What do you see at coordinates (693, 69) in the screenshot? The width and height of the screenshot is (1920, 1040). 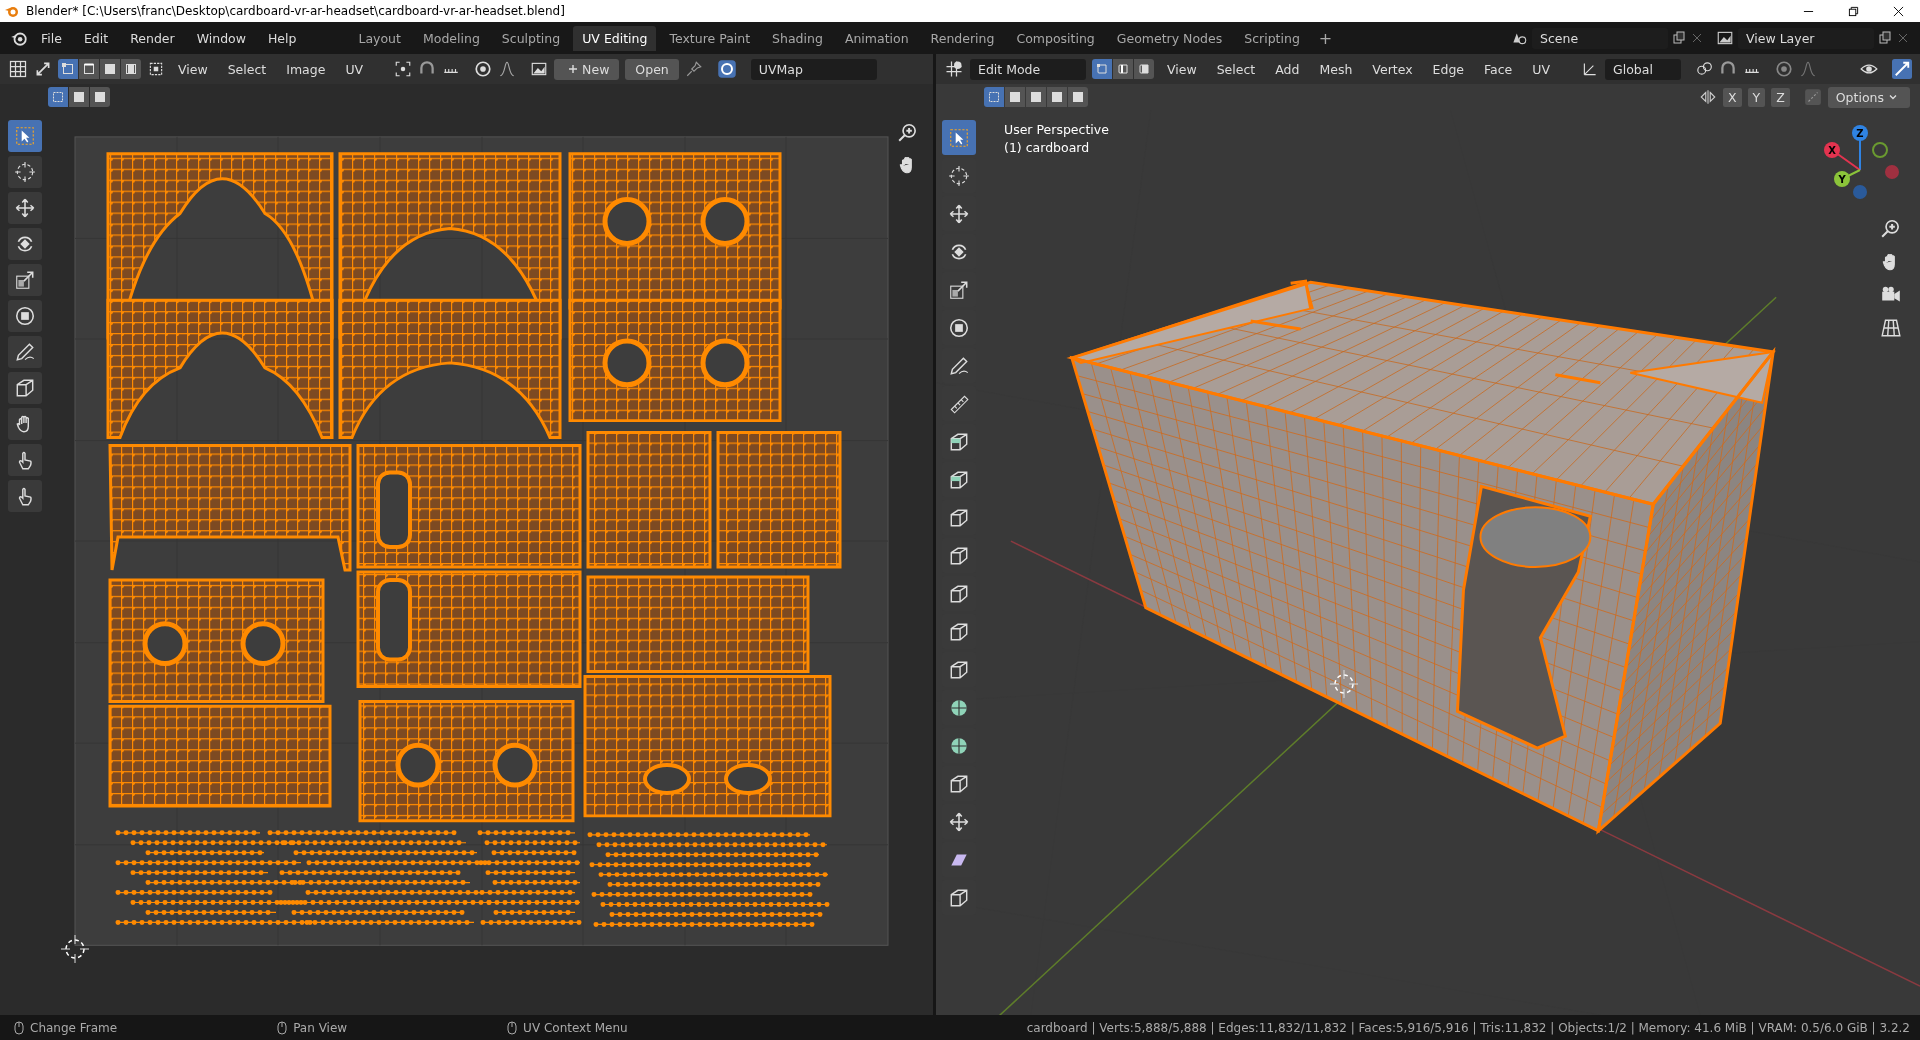 I see `pin-icon` at bounding box center [693, 69].